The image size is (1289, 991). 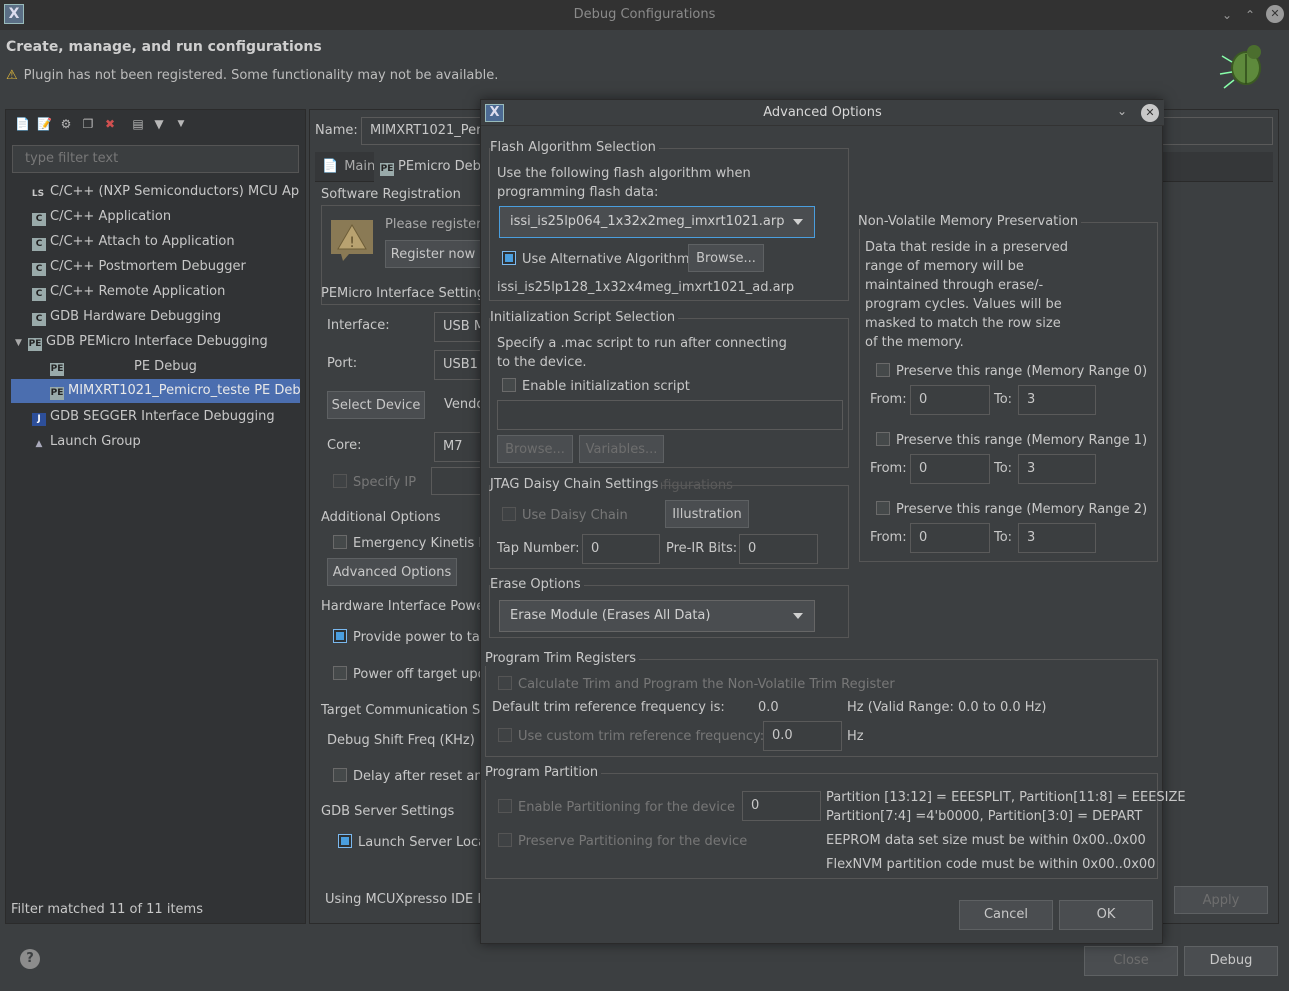 I want to click on pre-ir-bits-label: Pre-IR Bits:, so click(x=702, y=548).